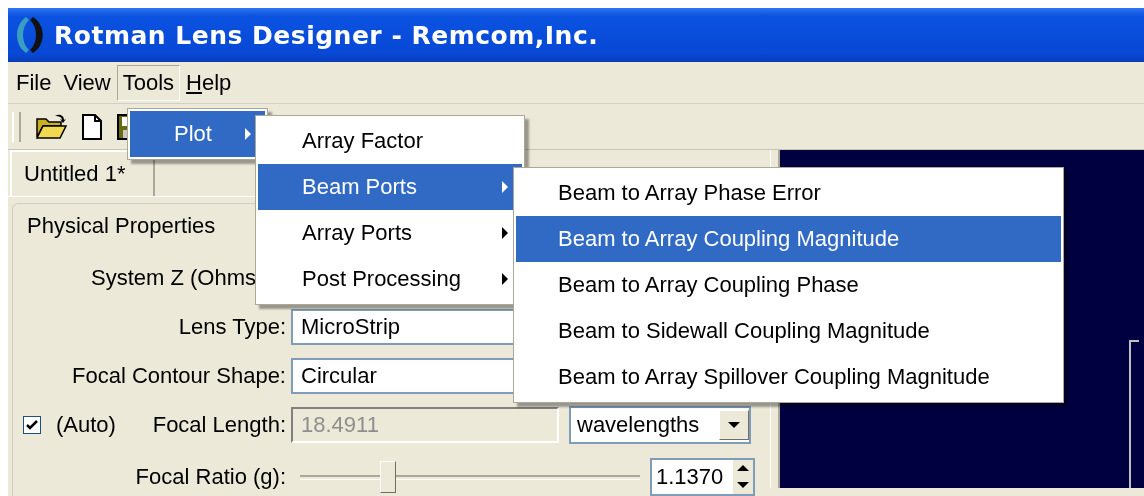 This screenshot has height=496, width=1144. What do you see at coordinates (173, 277) in the screenshot?
I see `field-label: System Z (Ohms` at bounding box center [173, 277].